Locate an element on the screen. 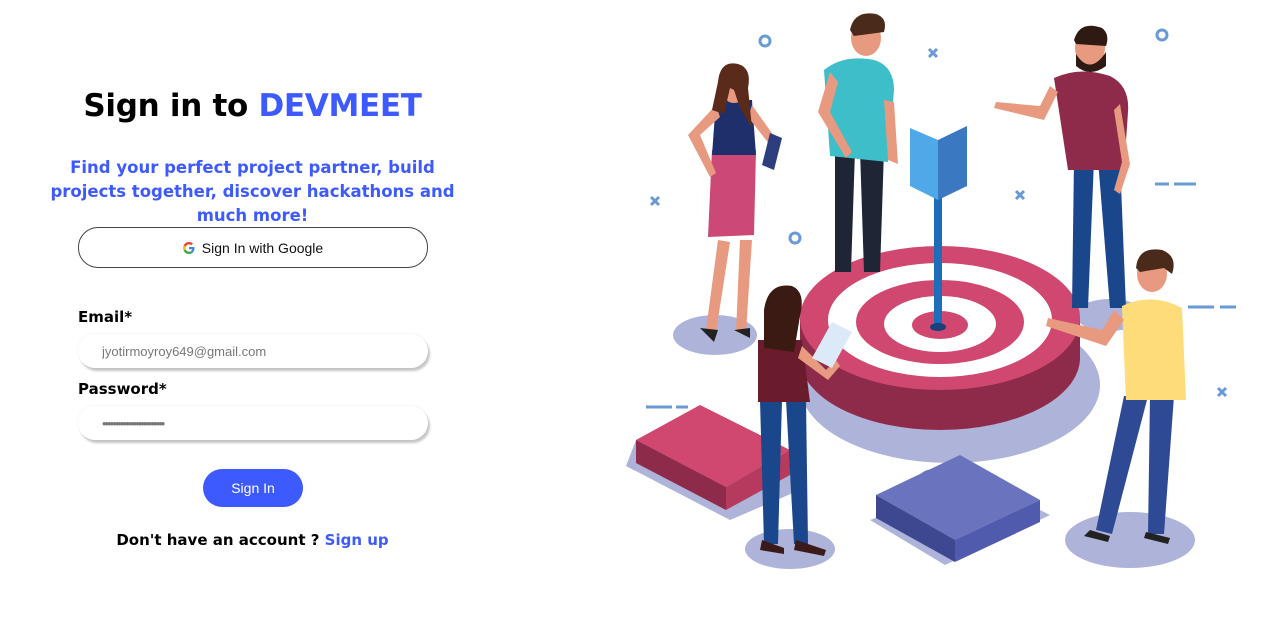 This screenshot has width=1276, height=630. man-teal-shirt-figure is located at coordinates (858, 142).